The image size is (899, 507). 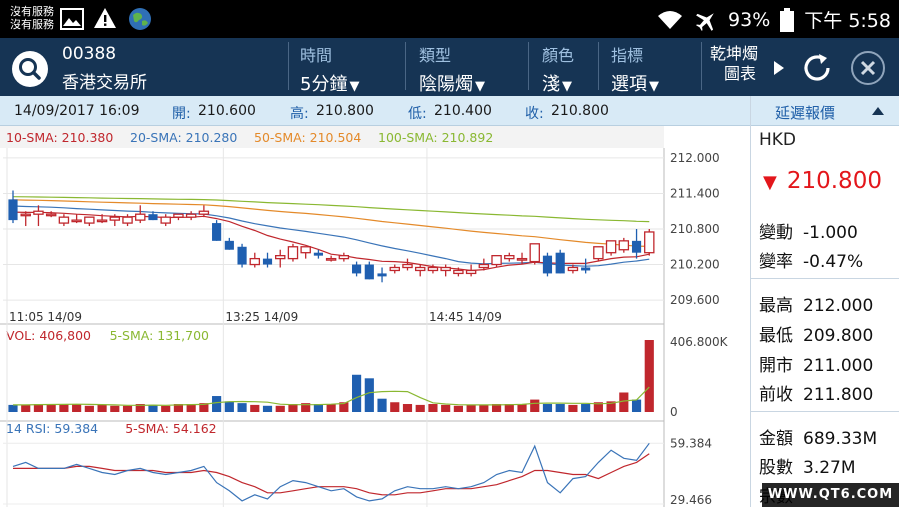 What do you see at coordinates (695, 158) in the screenshot?
I see `price-axis-tick-label: 212.000` at bounding box center [695, 158].